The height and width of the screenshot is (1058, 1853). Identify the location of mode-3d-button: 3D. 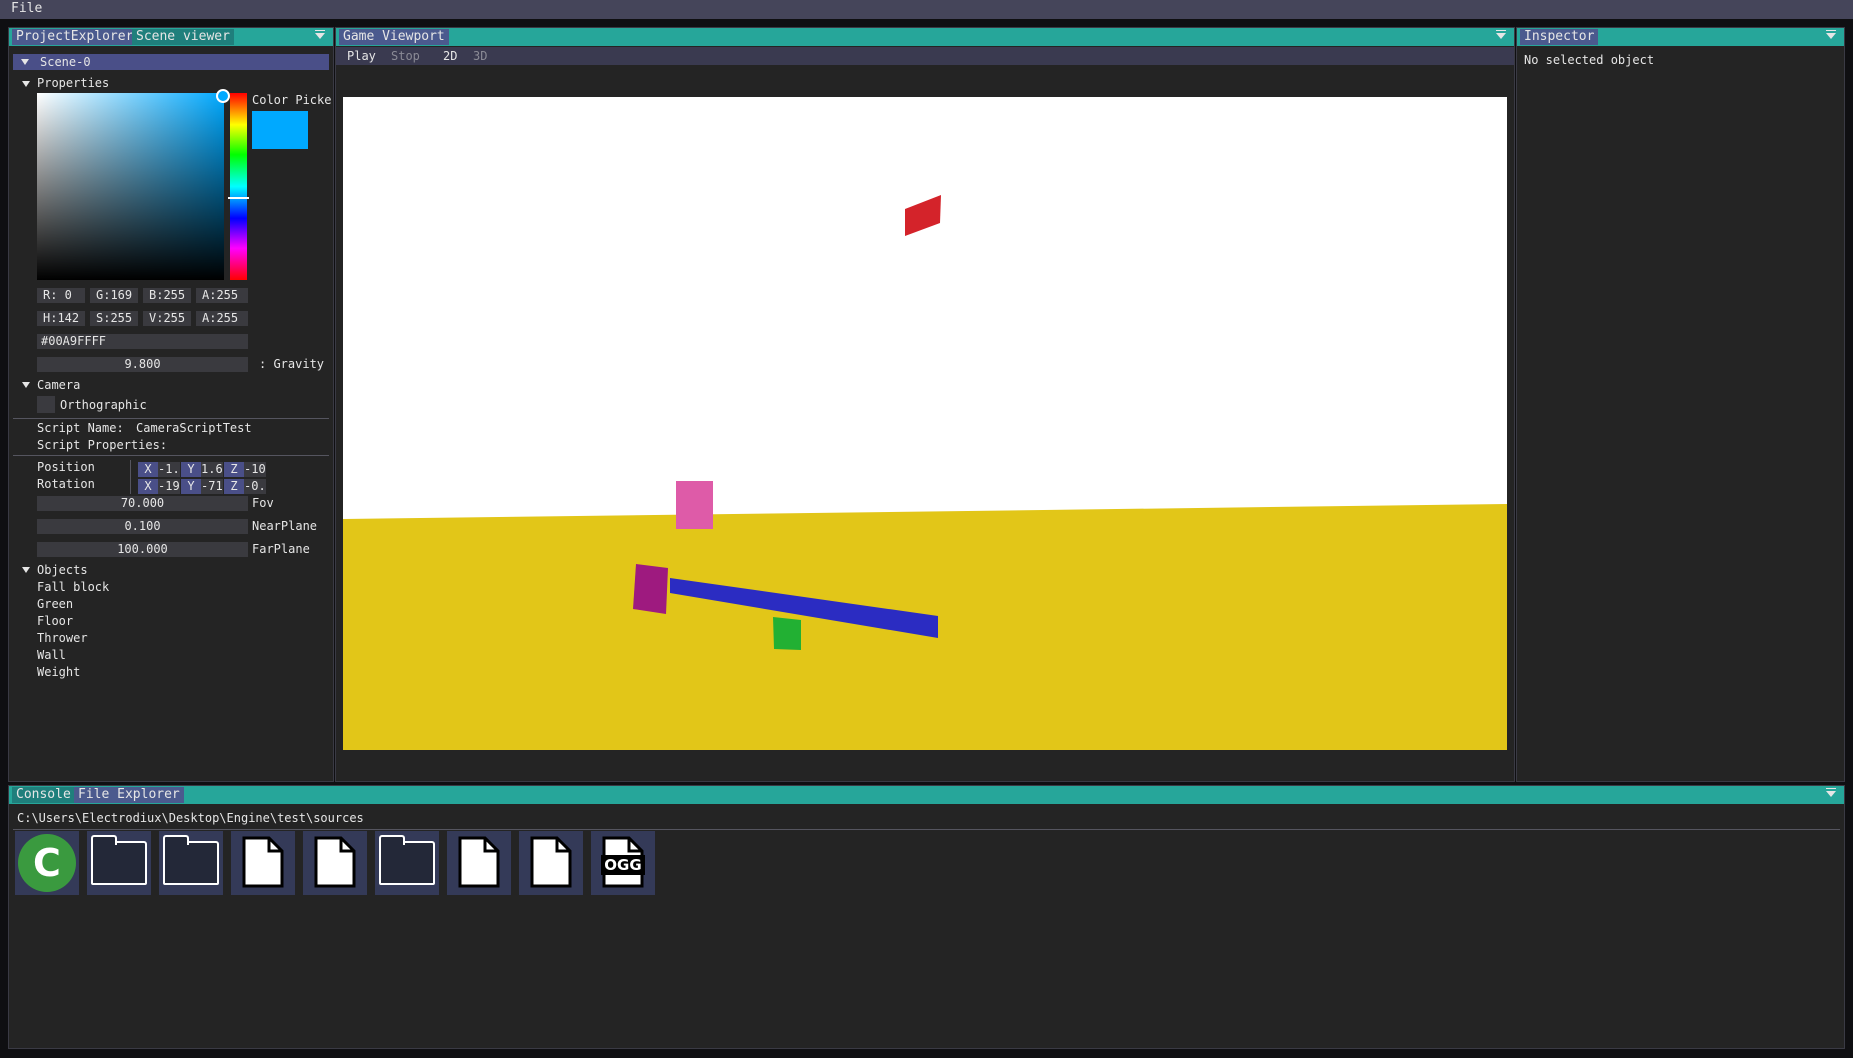
(480, 56).